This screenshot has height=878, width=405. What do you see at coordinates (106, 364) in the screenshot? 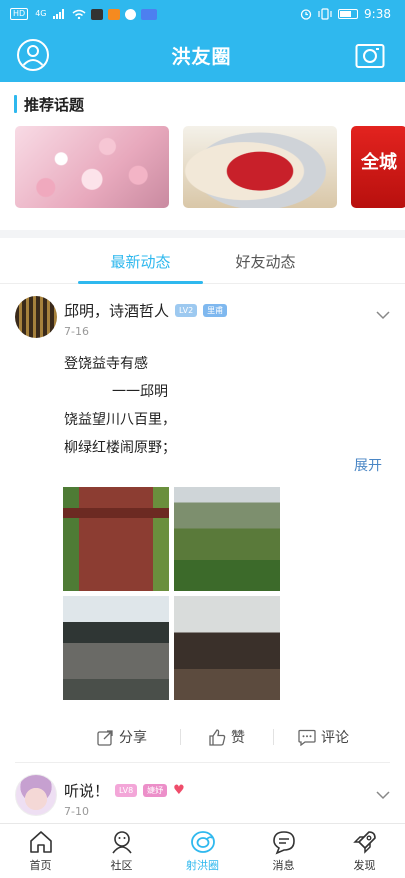
I see `post-line: 登饶益寺有感` at bounding box center [106, 364].